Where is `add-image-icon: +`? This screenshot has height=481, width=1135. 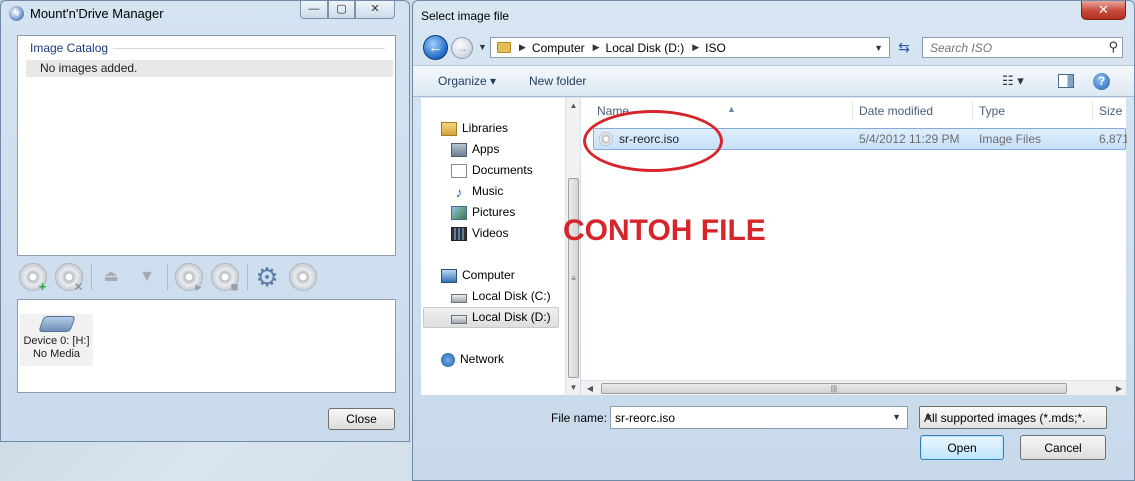
add-image-icon: + is located at coordinates (33, 278).